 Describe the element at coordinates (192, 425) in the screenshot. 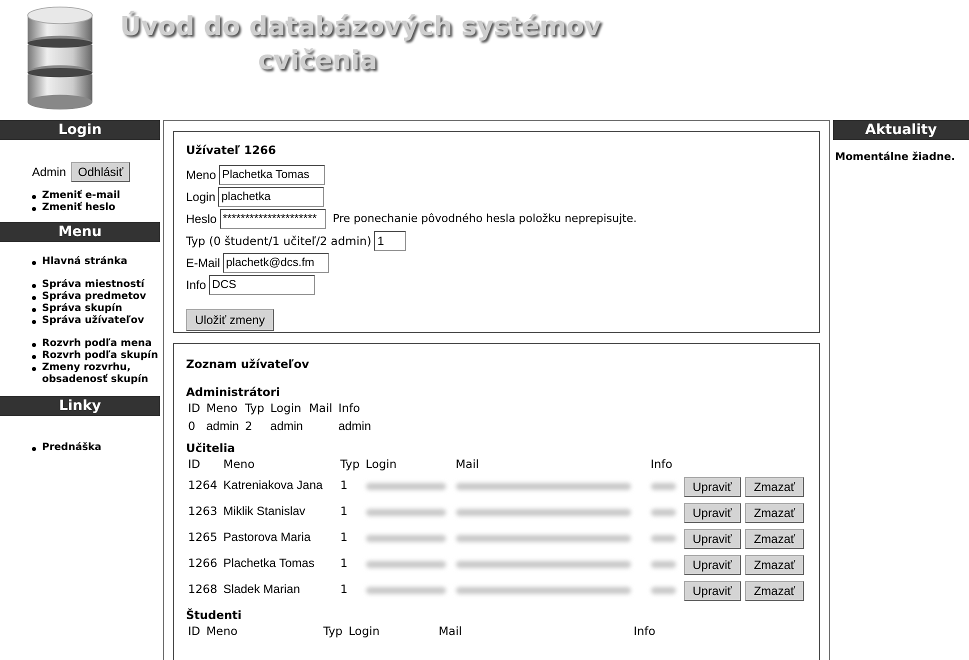

I see `table-cell: 0` at that location.